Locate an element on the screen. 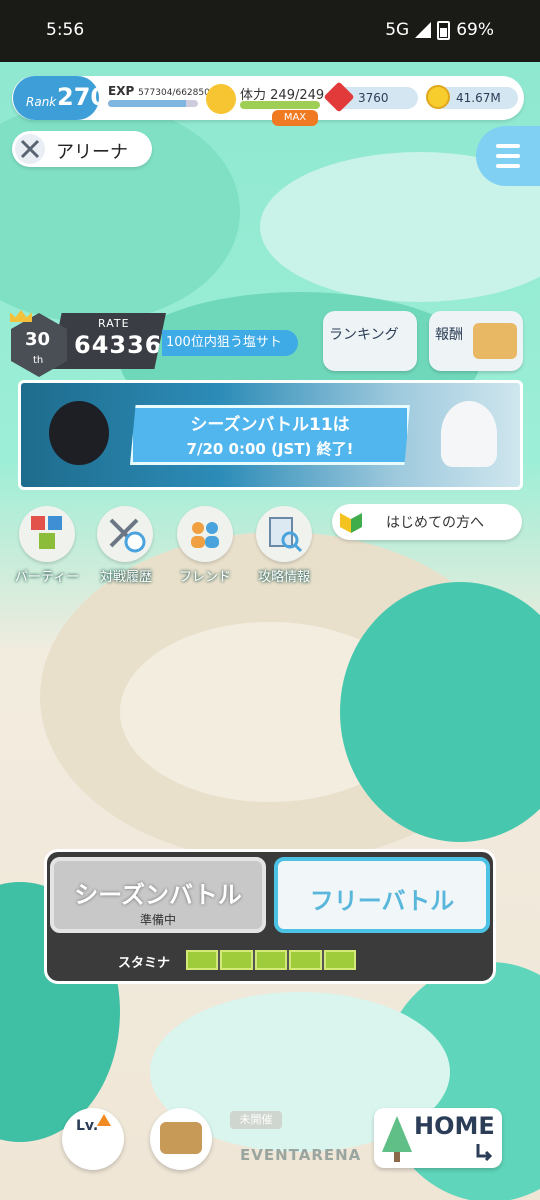  rank-position: 30 is located at coordinates (38, 339).